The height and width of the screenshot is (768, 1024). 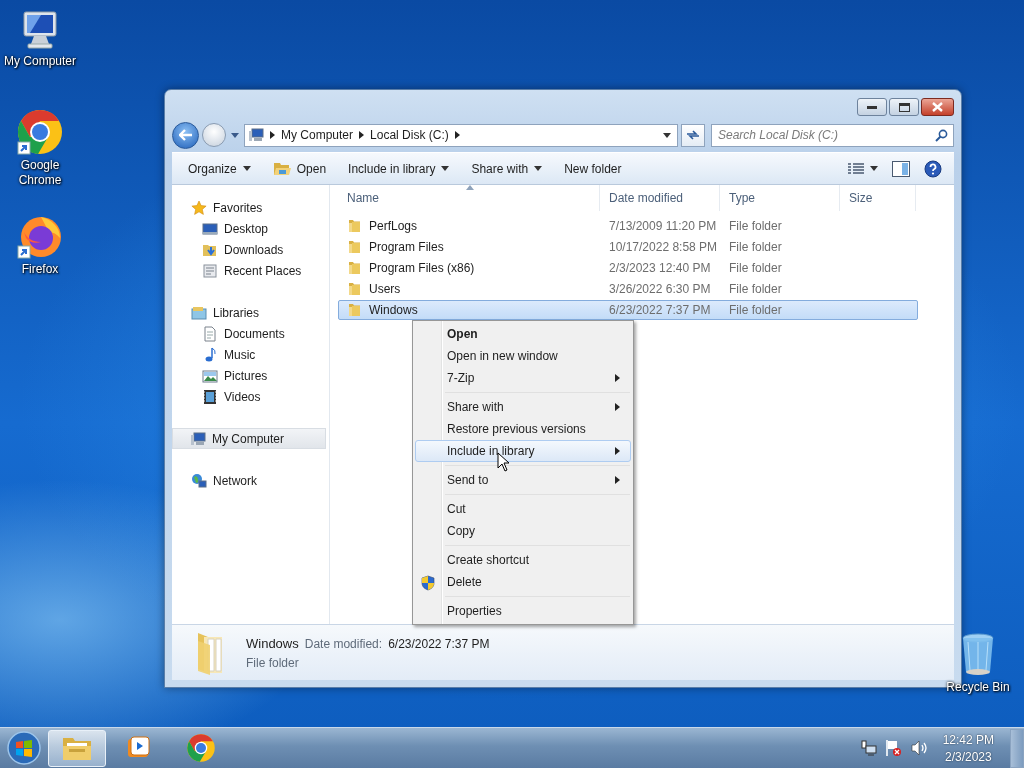 What do you see at coordinates (281, 168) in the screenshot?
I see `open-folder-icon` at bounding box center [281, 168].